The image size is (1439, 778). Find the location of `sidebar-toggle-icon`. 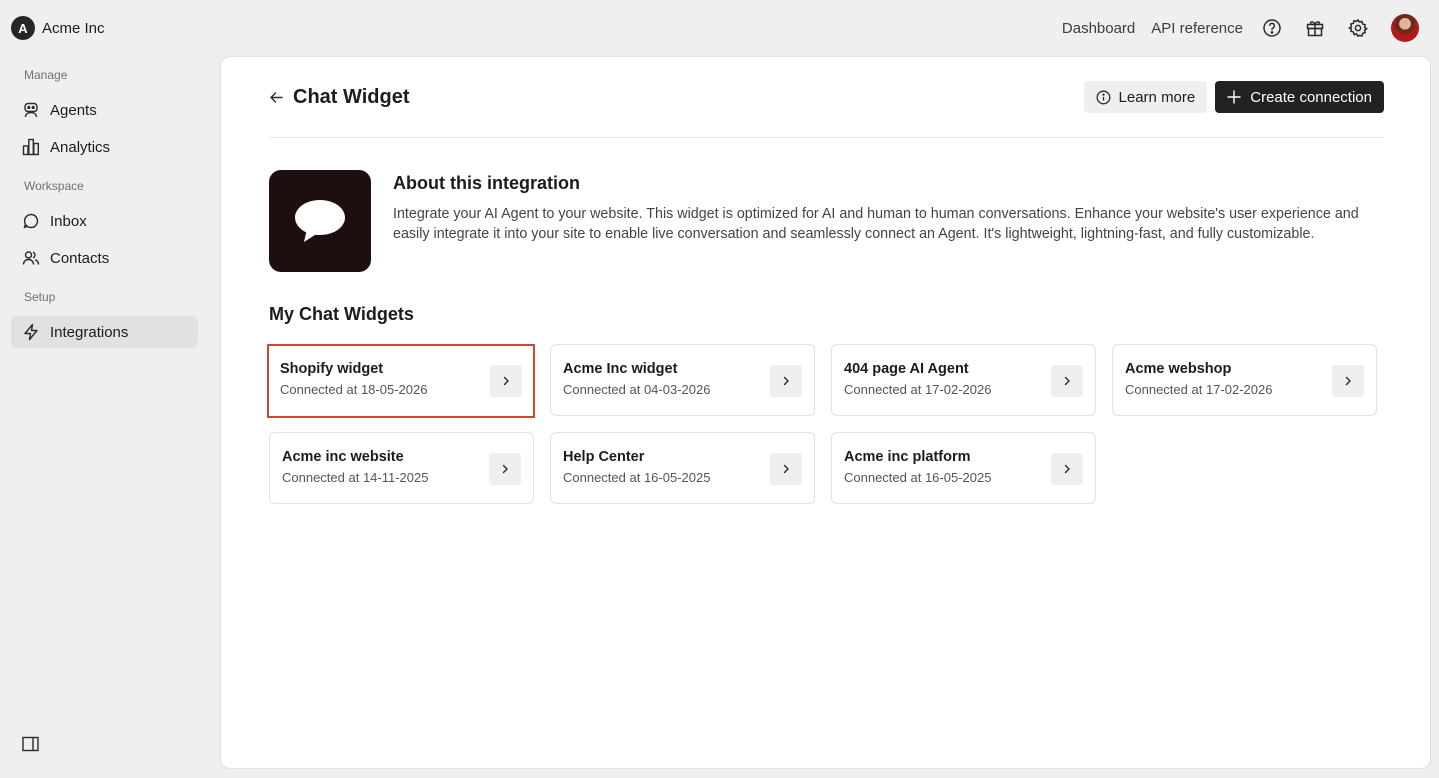

sidebar-toggle-icon is located at coordinates (30, 744).